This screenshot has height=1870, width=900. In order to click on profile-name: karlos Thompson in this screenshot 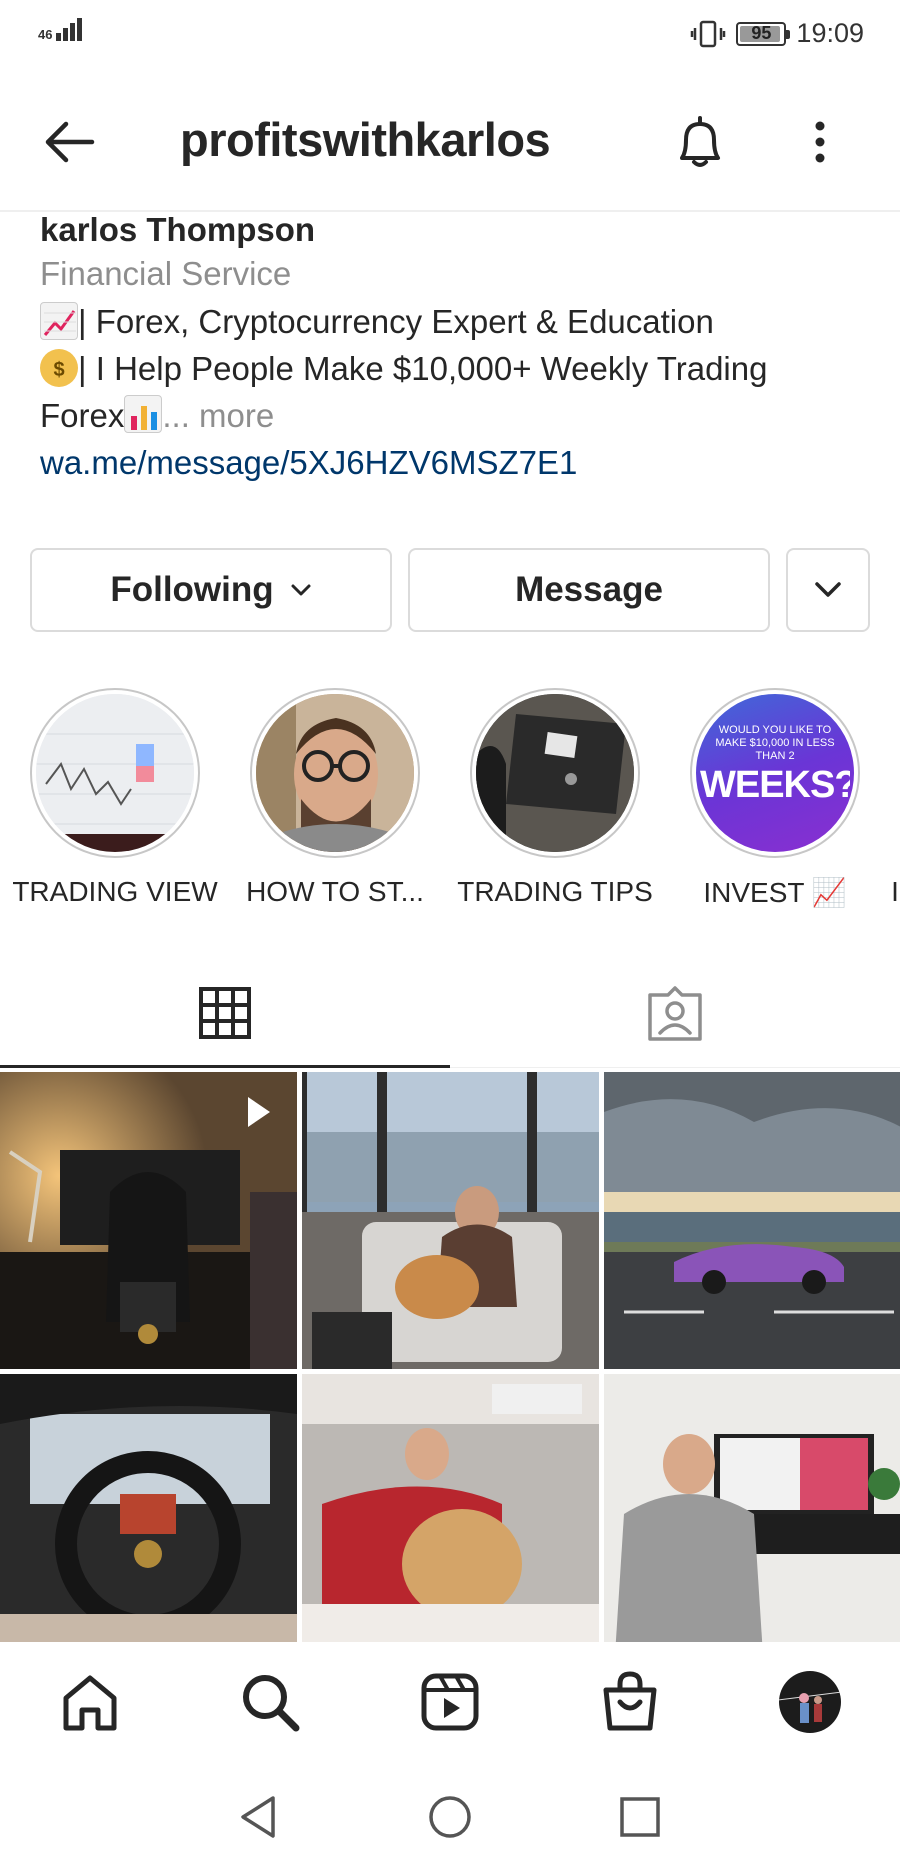, I will do `click(178, 229)`.